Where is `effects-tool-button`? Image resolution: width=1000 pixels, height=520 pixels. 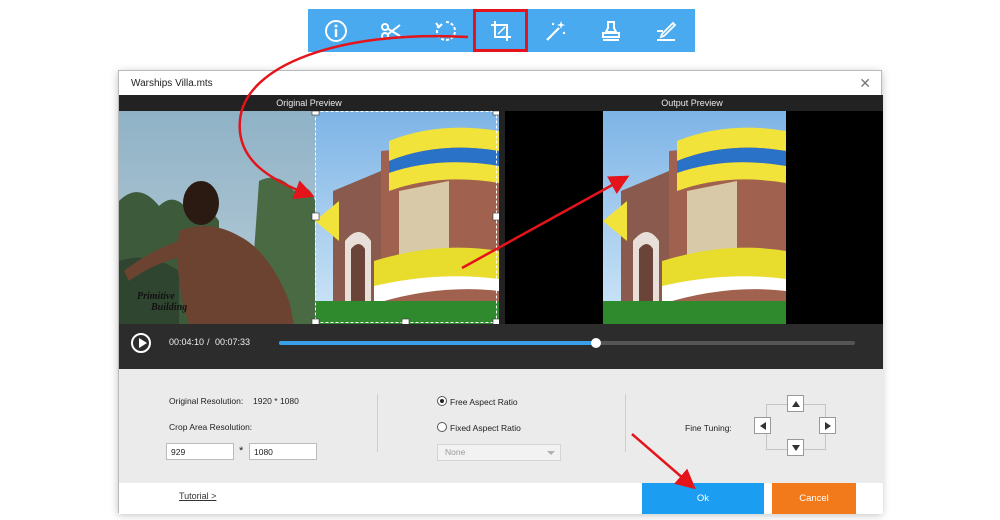 effects-tool-button is located at coordinates (555, 30).